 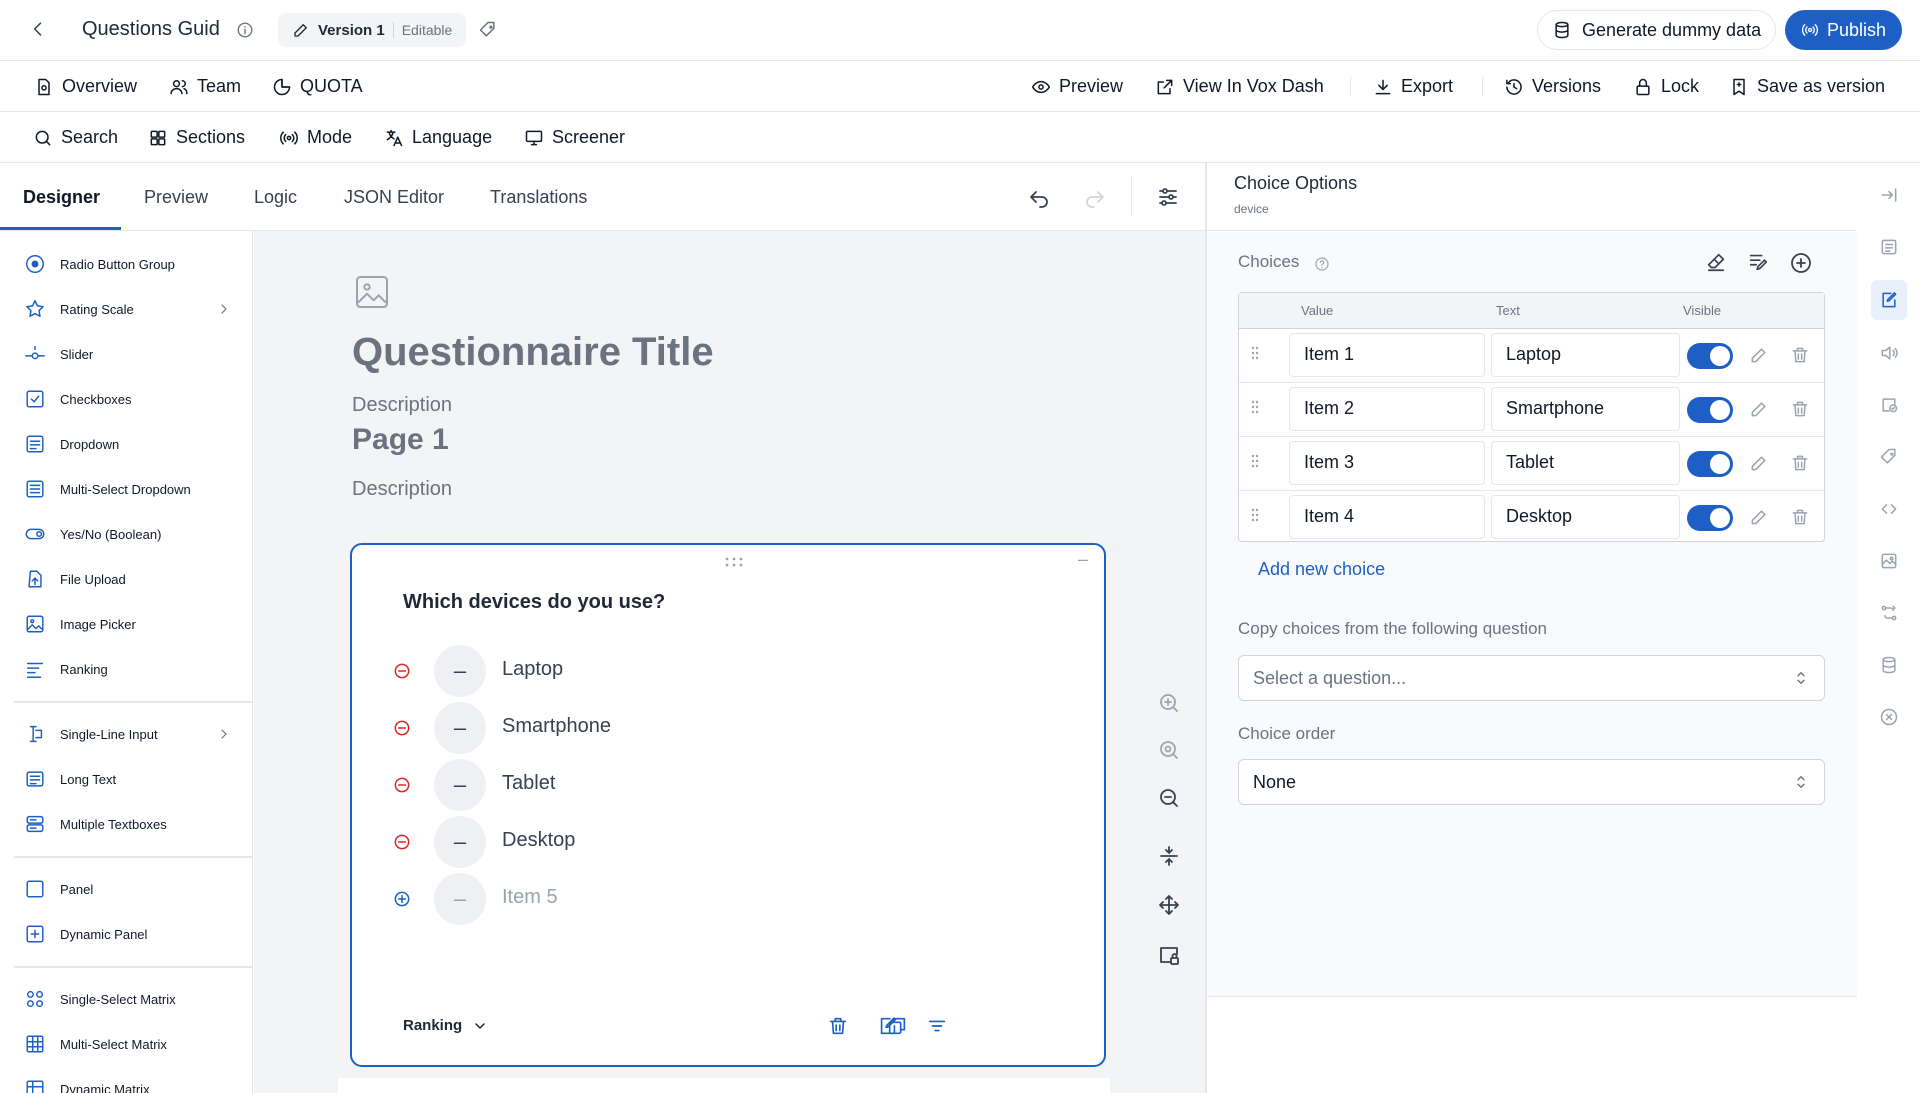 What do you see at coordinates (538, 840) in the screenshot?
I see `ranking-item-label: Desktop` at bounding box center [538, 840].